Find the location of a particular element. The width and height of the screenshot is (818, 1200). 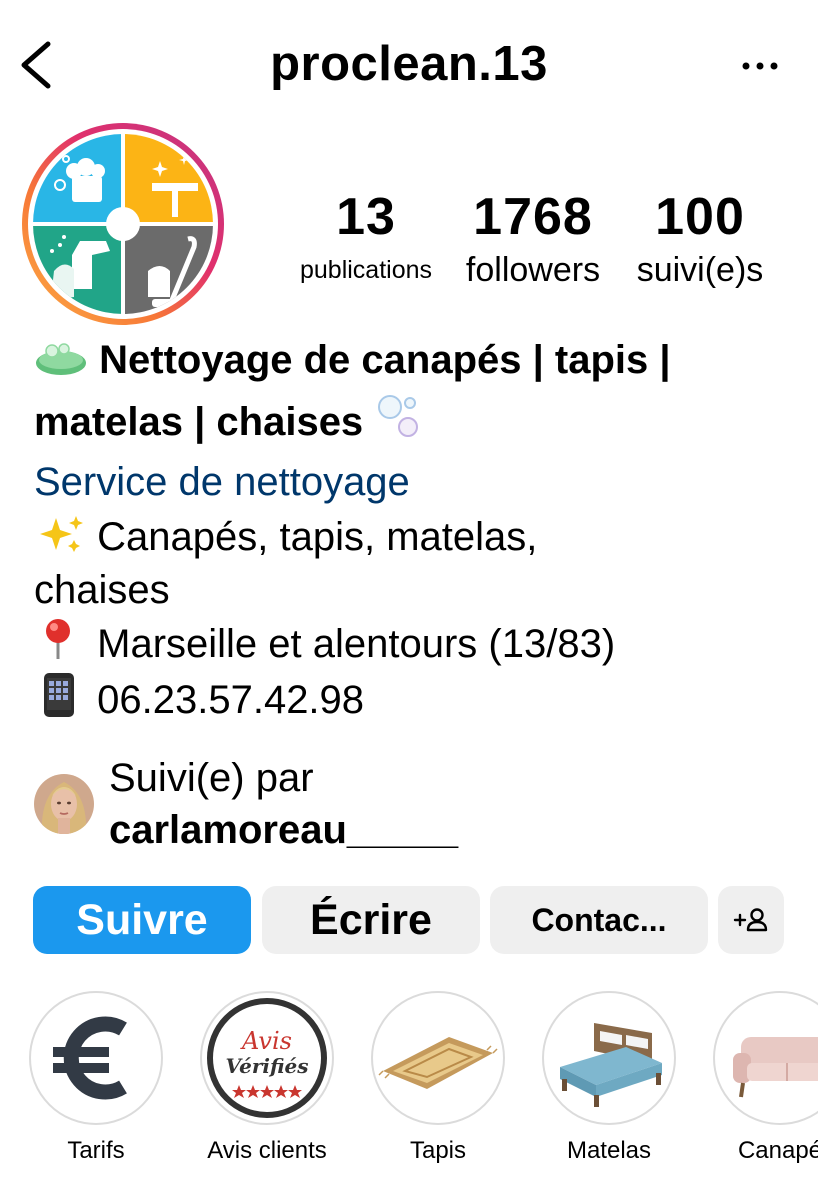

highlight-cover: Avis Vérifiés is located at coordinates (267, 1058).